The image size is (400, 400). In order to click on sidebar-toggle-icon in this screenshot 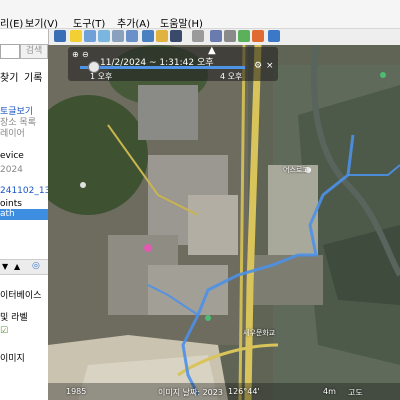, I will do `click(60, 36)`.